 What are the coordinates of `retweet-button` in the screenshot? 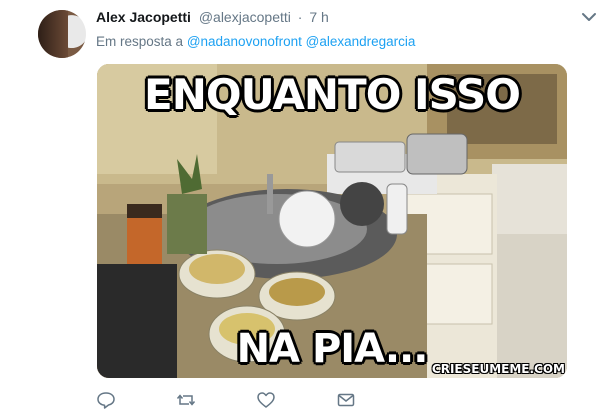 It's located at (187, 401).